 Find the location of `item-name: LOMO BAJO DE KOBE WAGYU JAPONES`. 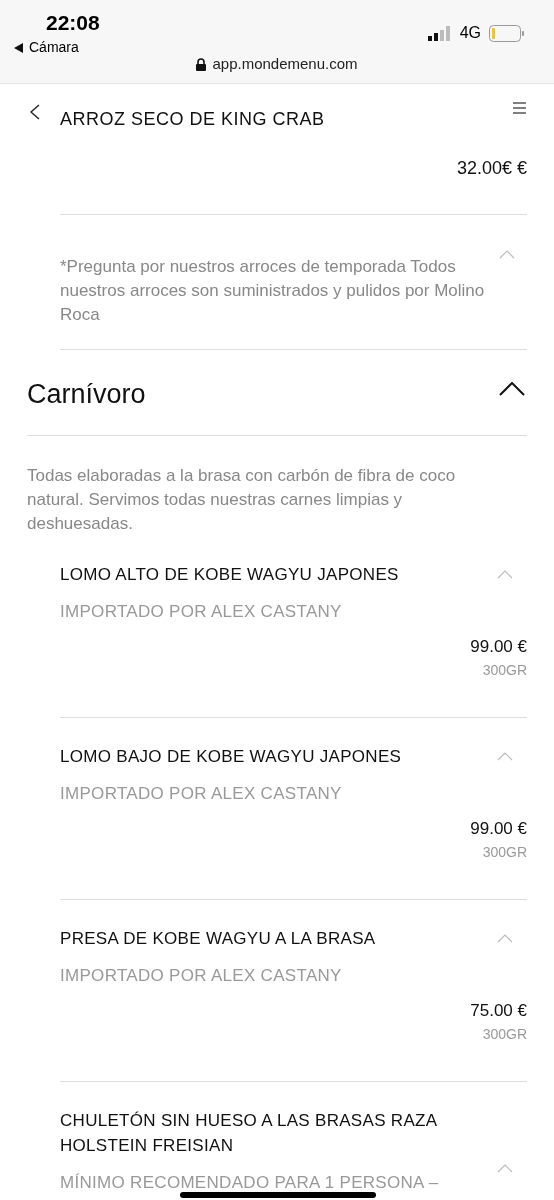

item-name: LOMO BAJO DE KOBE WAGYU JAPONES is located at coordinates (231, 756).